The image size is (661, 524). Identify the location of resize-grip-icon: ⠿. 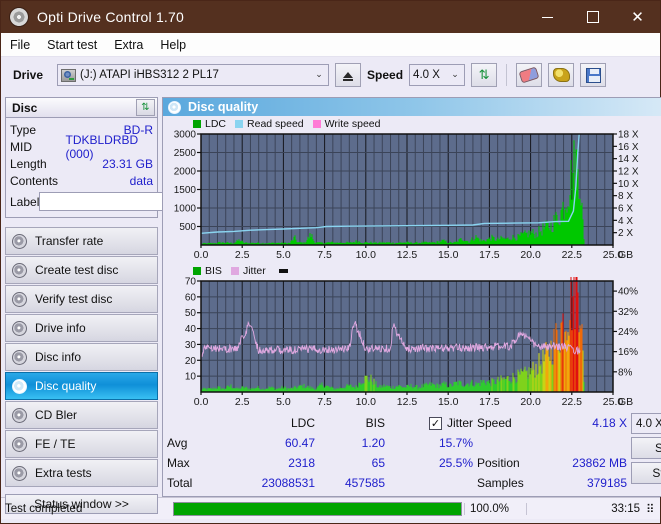
(653, 509).